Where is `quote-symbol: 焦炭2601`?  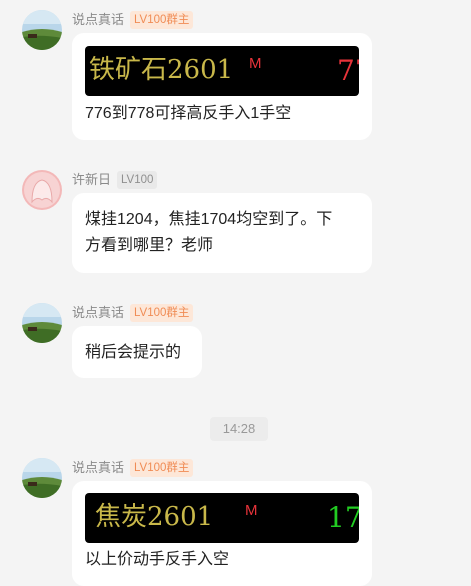 quote-symbol: 焦炭2601 is located at coordinates (154, 517).